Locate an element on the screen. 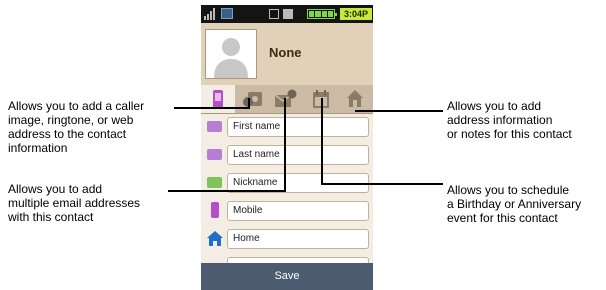  home-field: Home is located at coordinates (298, 239).